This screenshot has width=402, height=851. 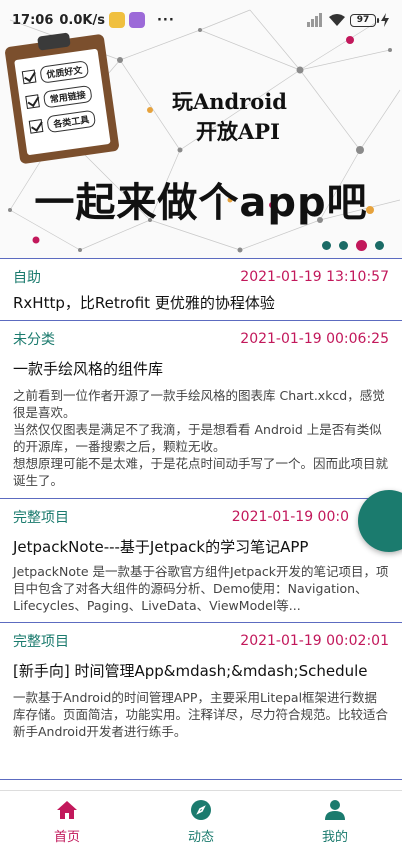 What do you see at coordinates (361, 245) in the screenshot?
I see `indicator-dot-active` at bounding box center [361, 245].